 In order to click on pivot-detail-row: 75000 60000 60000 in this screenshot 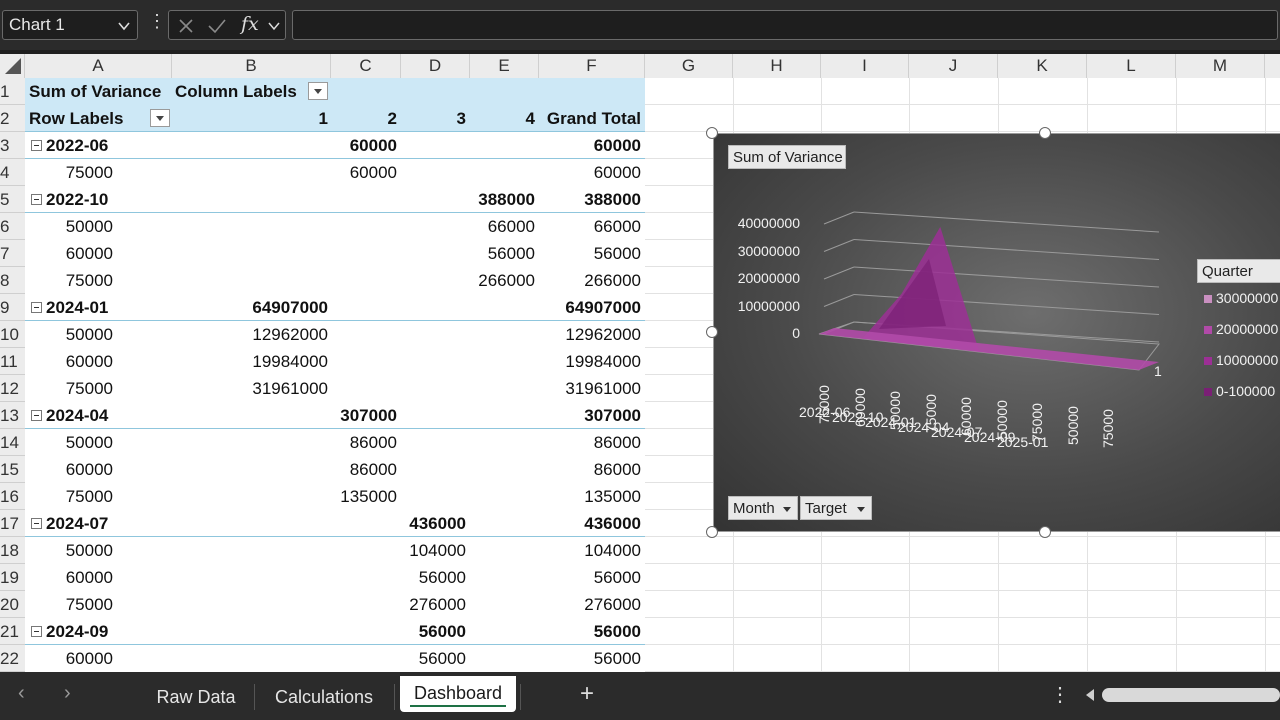, I will do `click(335, 172)`.